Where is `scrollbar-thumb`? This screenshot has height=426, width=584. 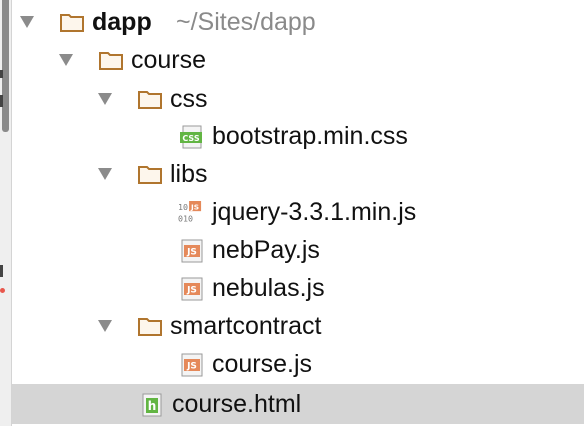
scrollbar-thumb is located at coordinates (5, 66).